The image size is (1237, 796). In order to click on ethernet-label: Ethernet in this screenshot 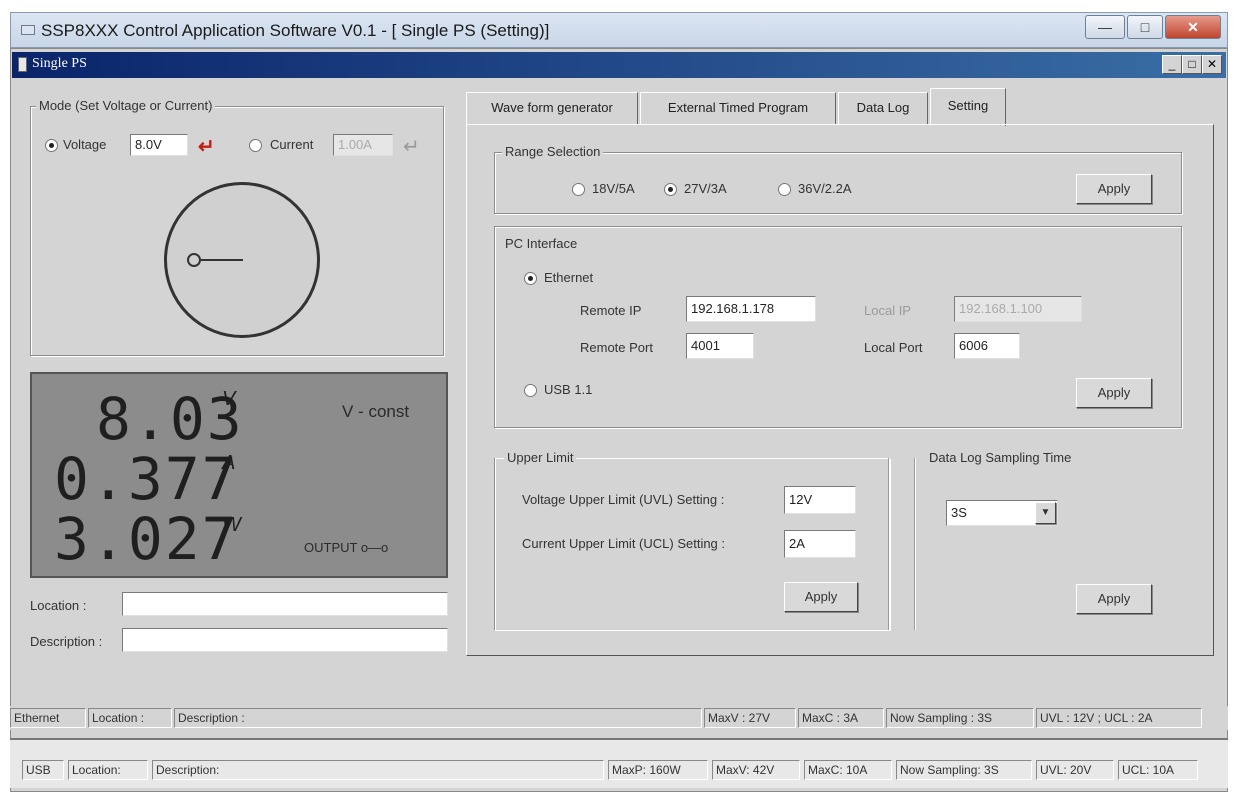, I will do `click(569, 277)`.